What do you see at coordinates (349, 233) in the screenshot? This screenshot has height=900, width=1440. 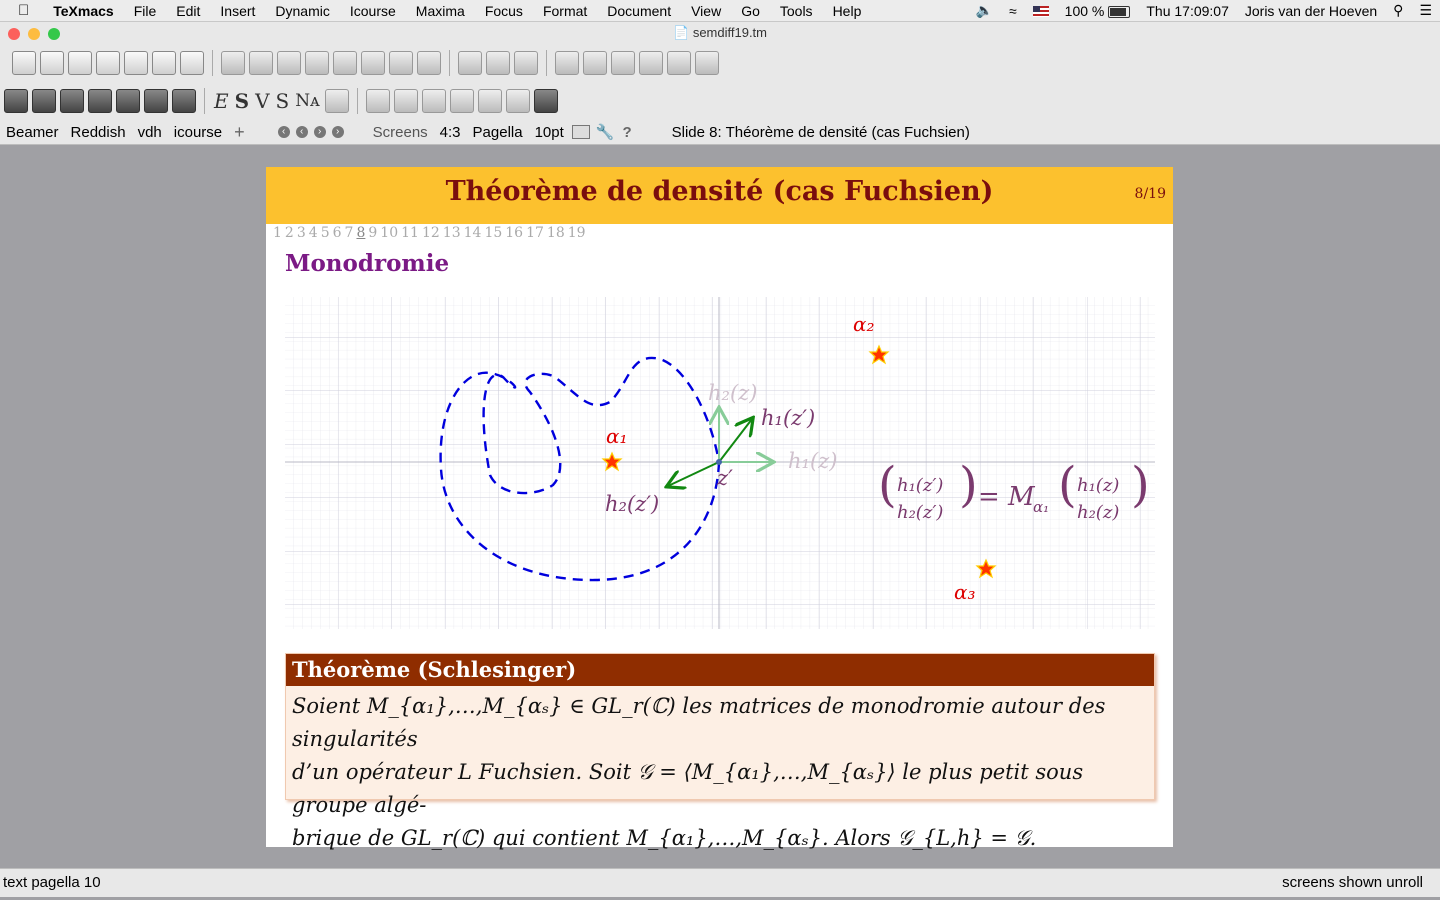 I see `slide-nav-item: 7` at bounding box center [349, 233].